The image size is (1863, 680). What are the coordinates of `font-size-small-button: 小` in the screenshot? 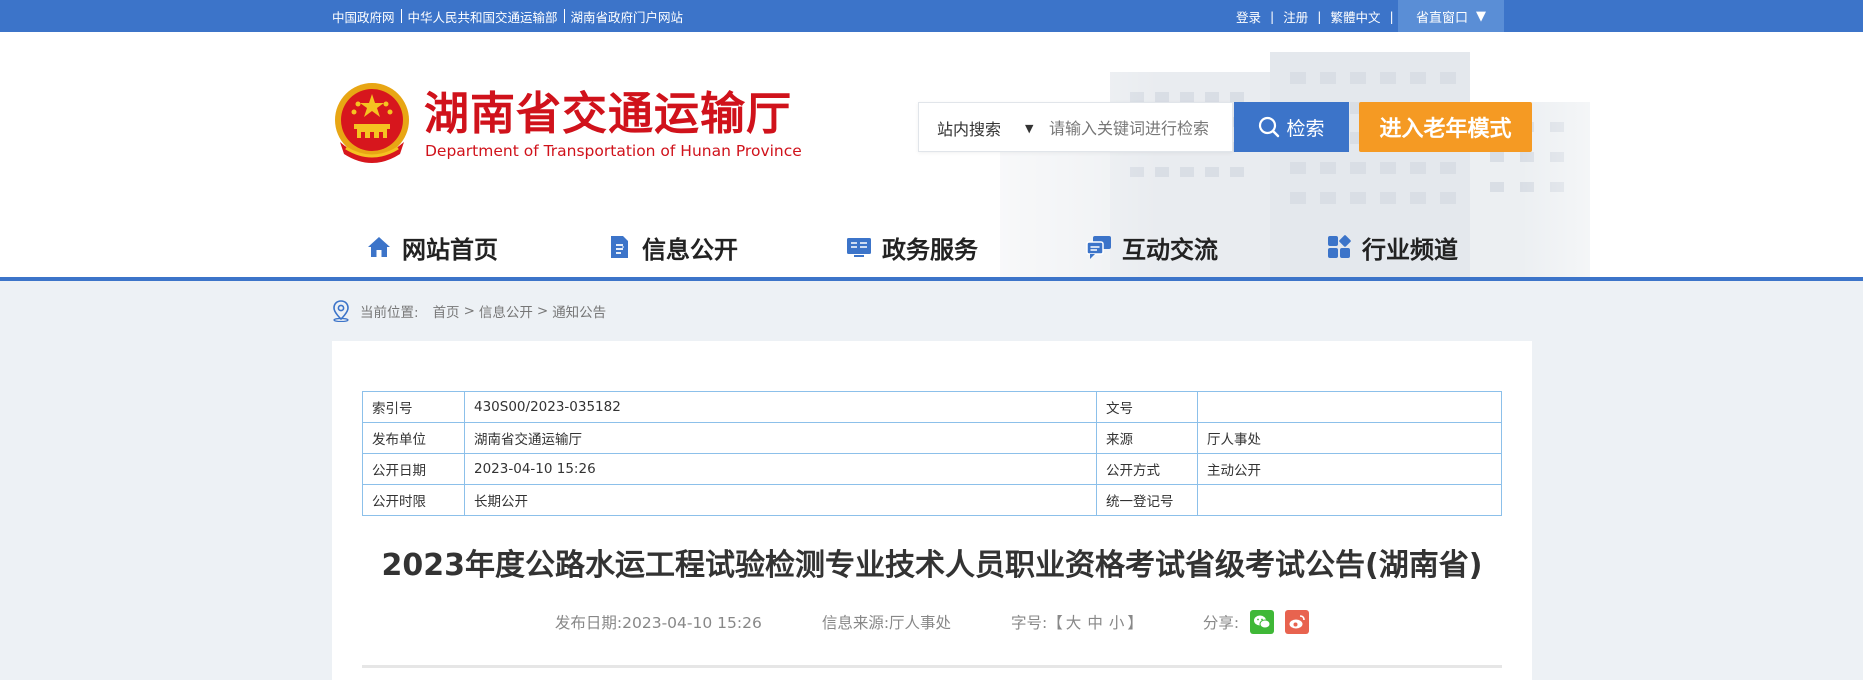 It's located at (1117, 622).